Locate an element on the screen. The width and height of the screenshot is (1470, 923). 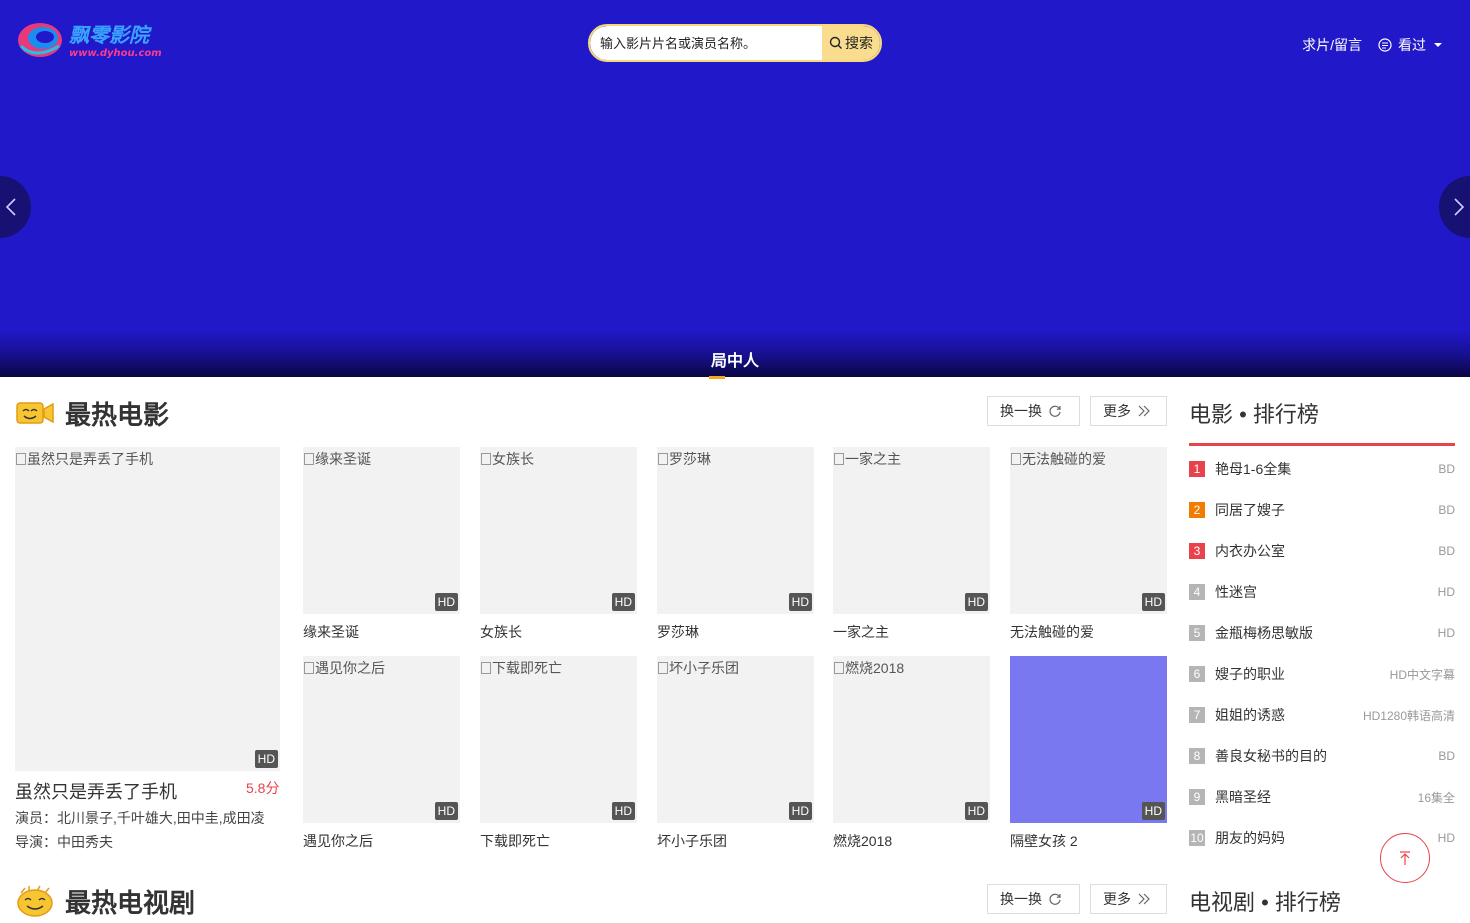
movie-card: 女族长 HD 女族长 is located at coordinates (558, 544).